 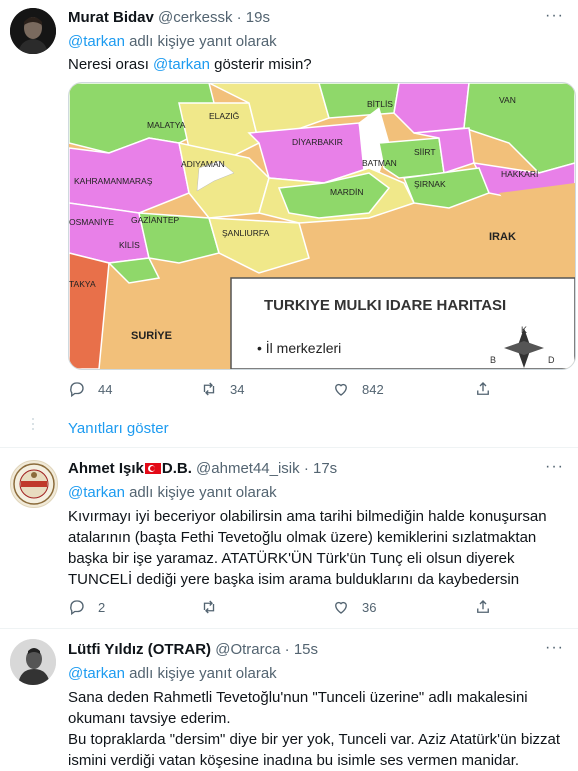 I want to click on reply-count: 2, so click(x=102, y=607).